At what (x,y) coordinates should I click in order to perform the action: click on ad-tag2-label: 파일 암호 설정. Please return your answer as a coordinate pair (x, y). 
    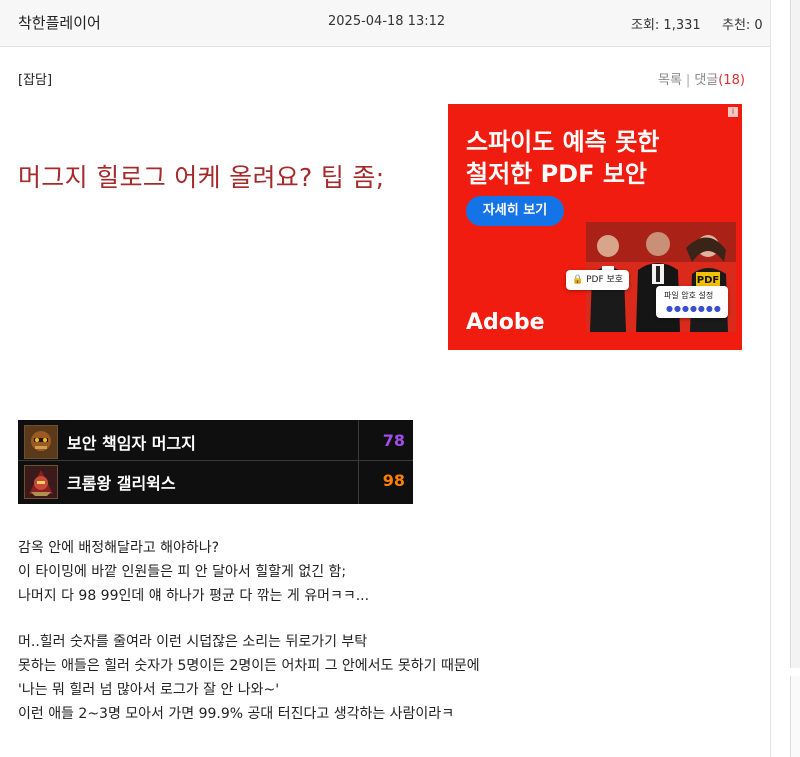
    Looking at the image, I should click on (689, 295).